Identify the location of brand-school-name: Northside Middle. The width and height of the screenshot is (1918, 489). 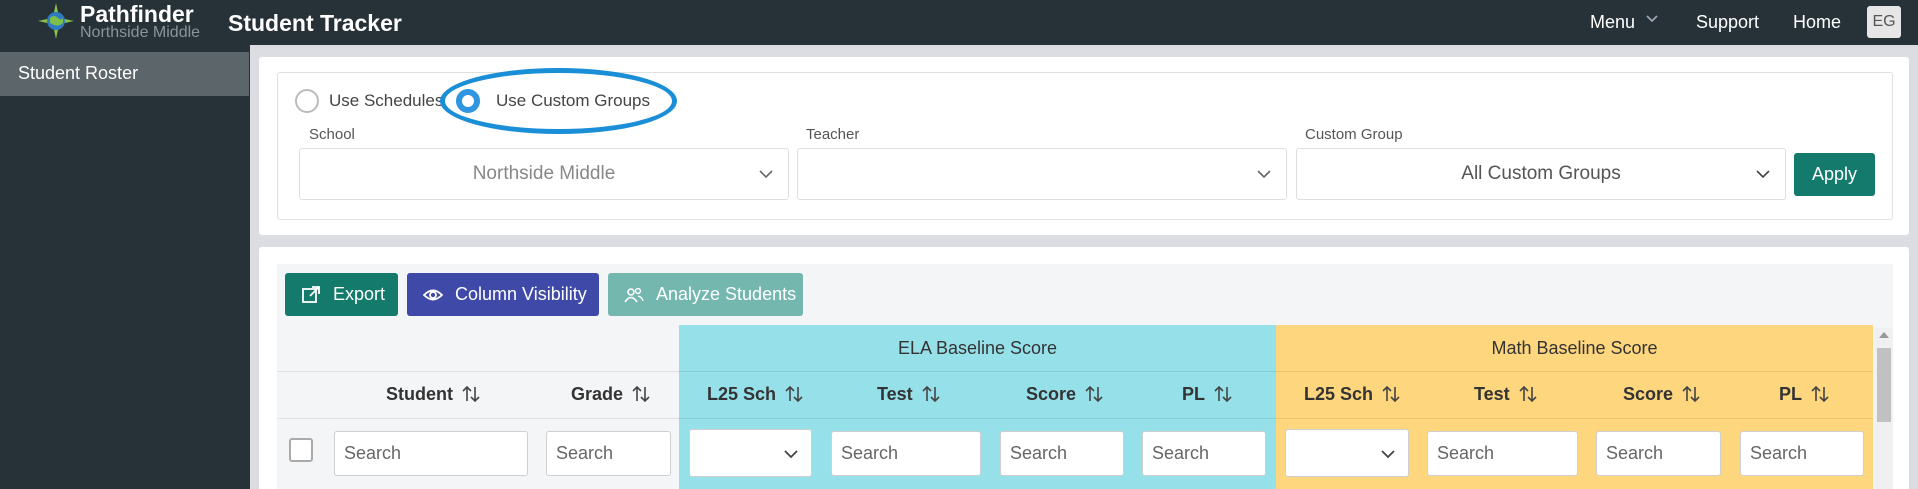
(140, 32).